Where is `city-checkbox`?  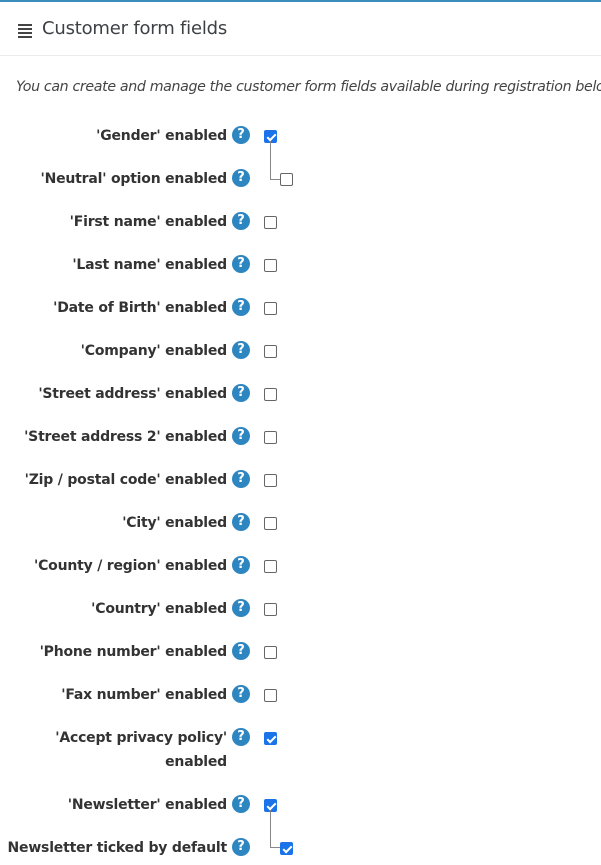
city-checkbox is located at coordinates (270, 523).